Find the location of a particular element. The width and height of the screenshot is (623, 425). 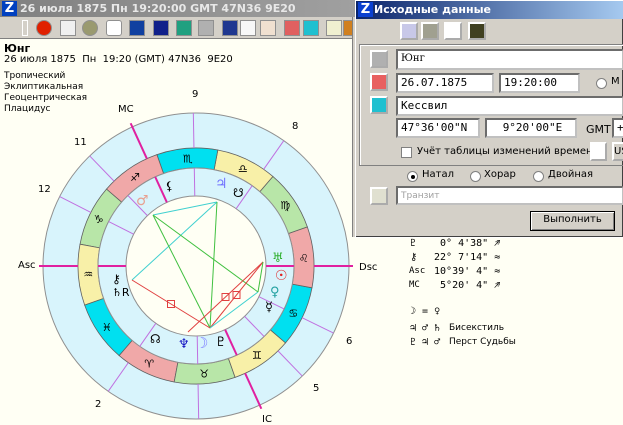

house-6-label: 6 is located at coordinates (349, 341).